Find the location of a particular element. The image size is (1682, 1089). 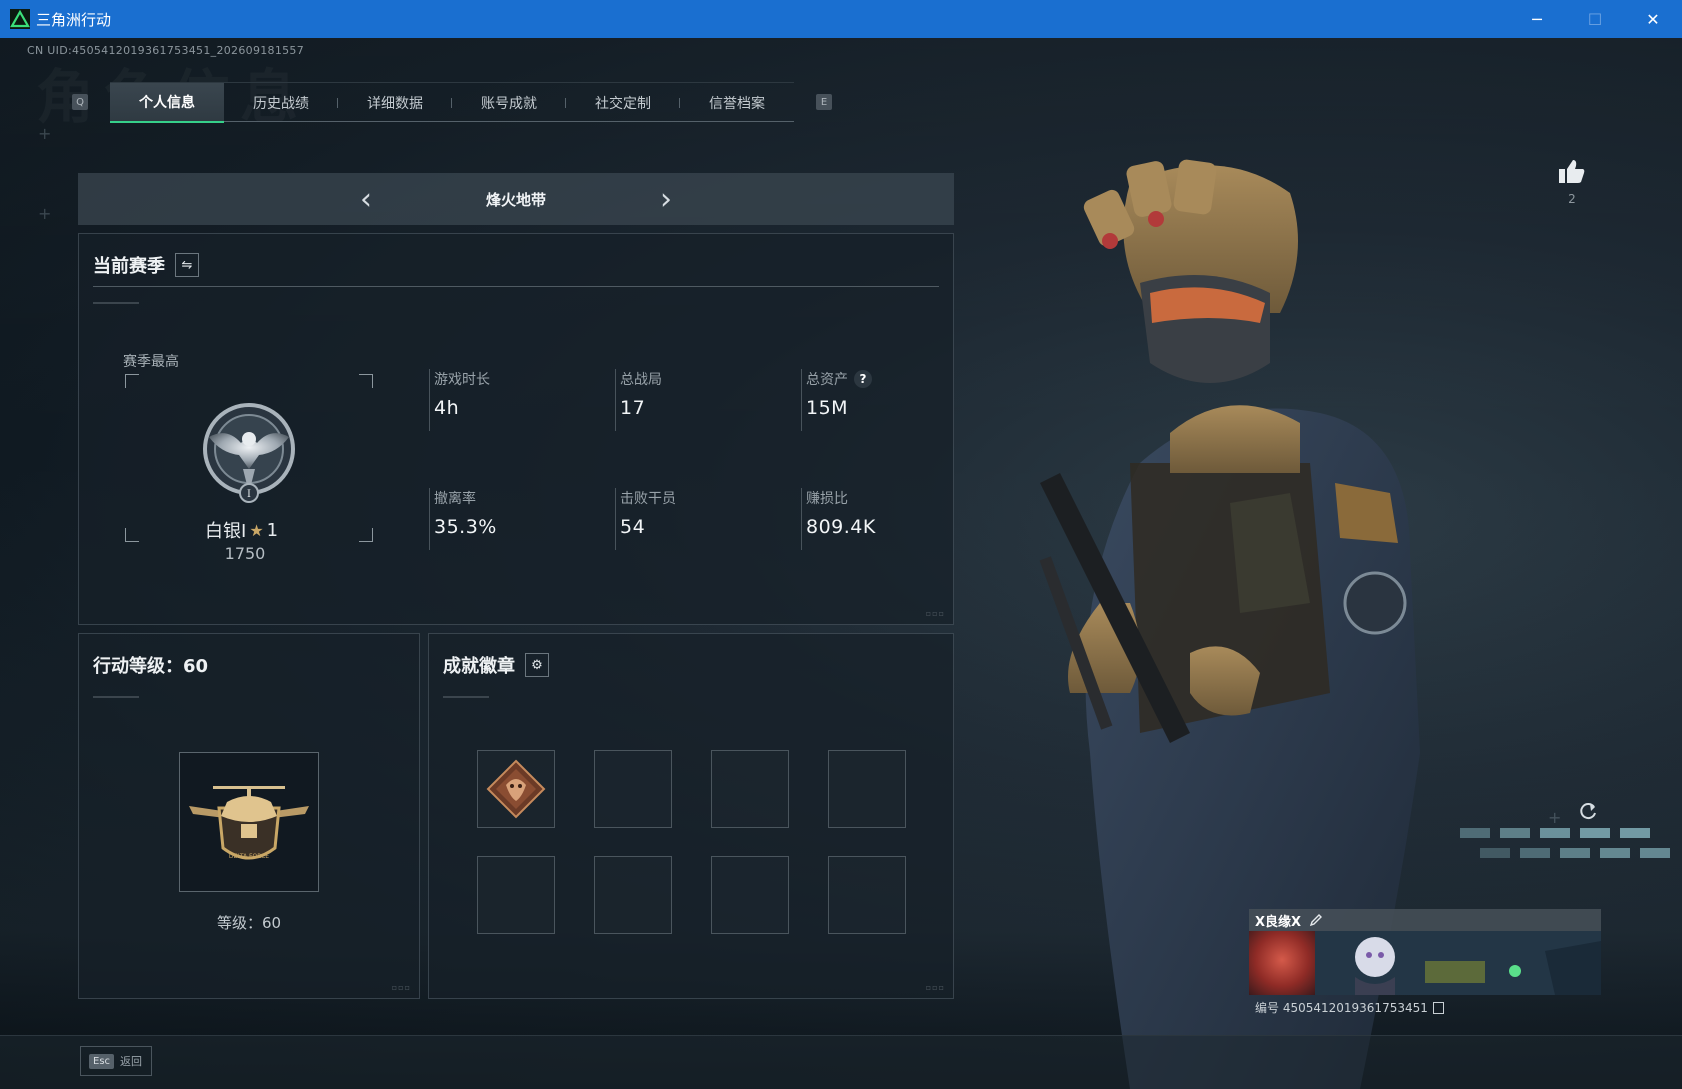

mode-selector: ‹ 烽火地带 › is located at coordinates (516, 199).